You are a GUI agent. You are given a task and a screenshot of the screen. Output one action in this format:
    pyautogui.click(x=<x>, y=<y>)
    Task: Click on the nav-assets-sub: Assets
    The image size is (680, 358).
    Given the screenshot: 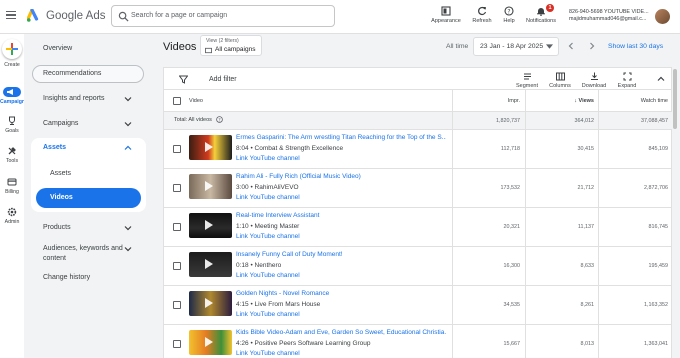 What is the action you would take?
    pyautogui.click(x=60, y=173)
    